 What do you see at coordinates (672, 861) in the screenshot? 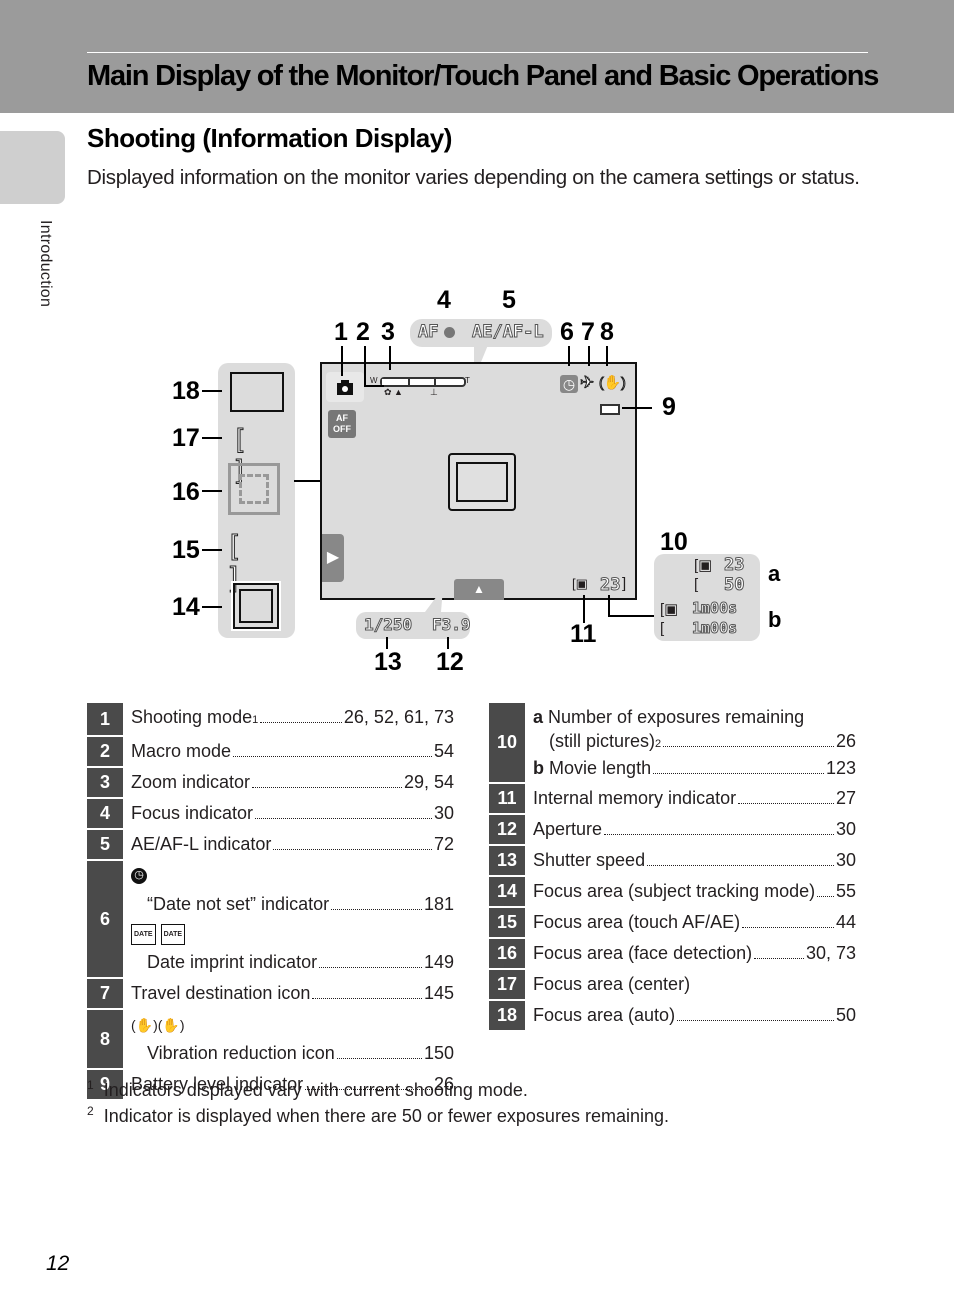
I see `table-row: 13 Shutter speed 30` at bounding box center [672, 861].